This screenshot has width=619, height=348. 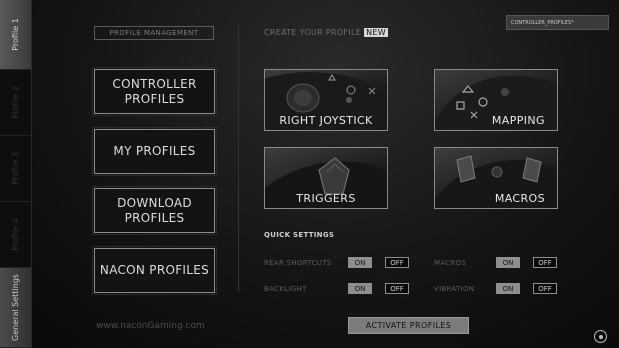 I want to click on create-profile-label: CREATE YOUR PROFILE, so click(x=313, y=32).